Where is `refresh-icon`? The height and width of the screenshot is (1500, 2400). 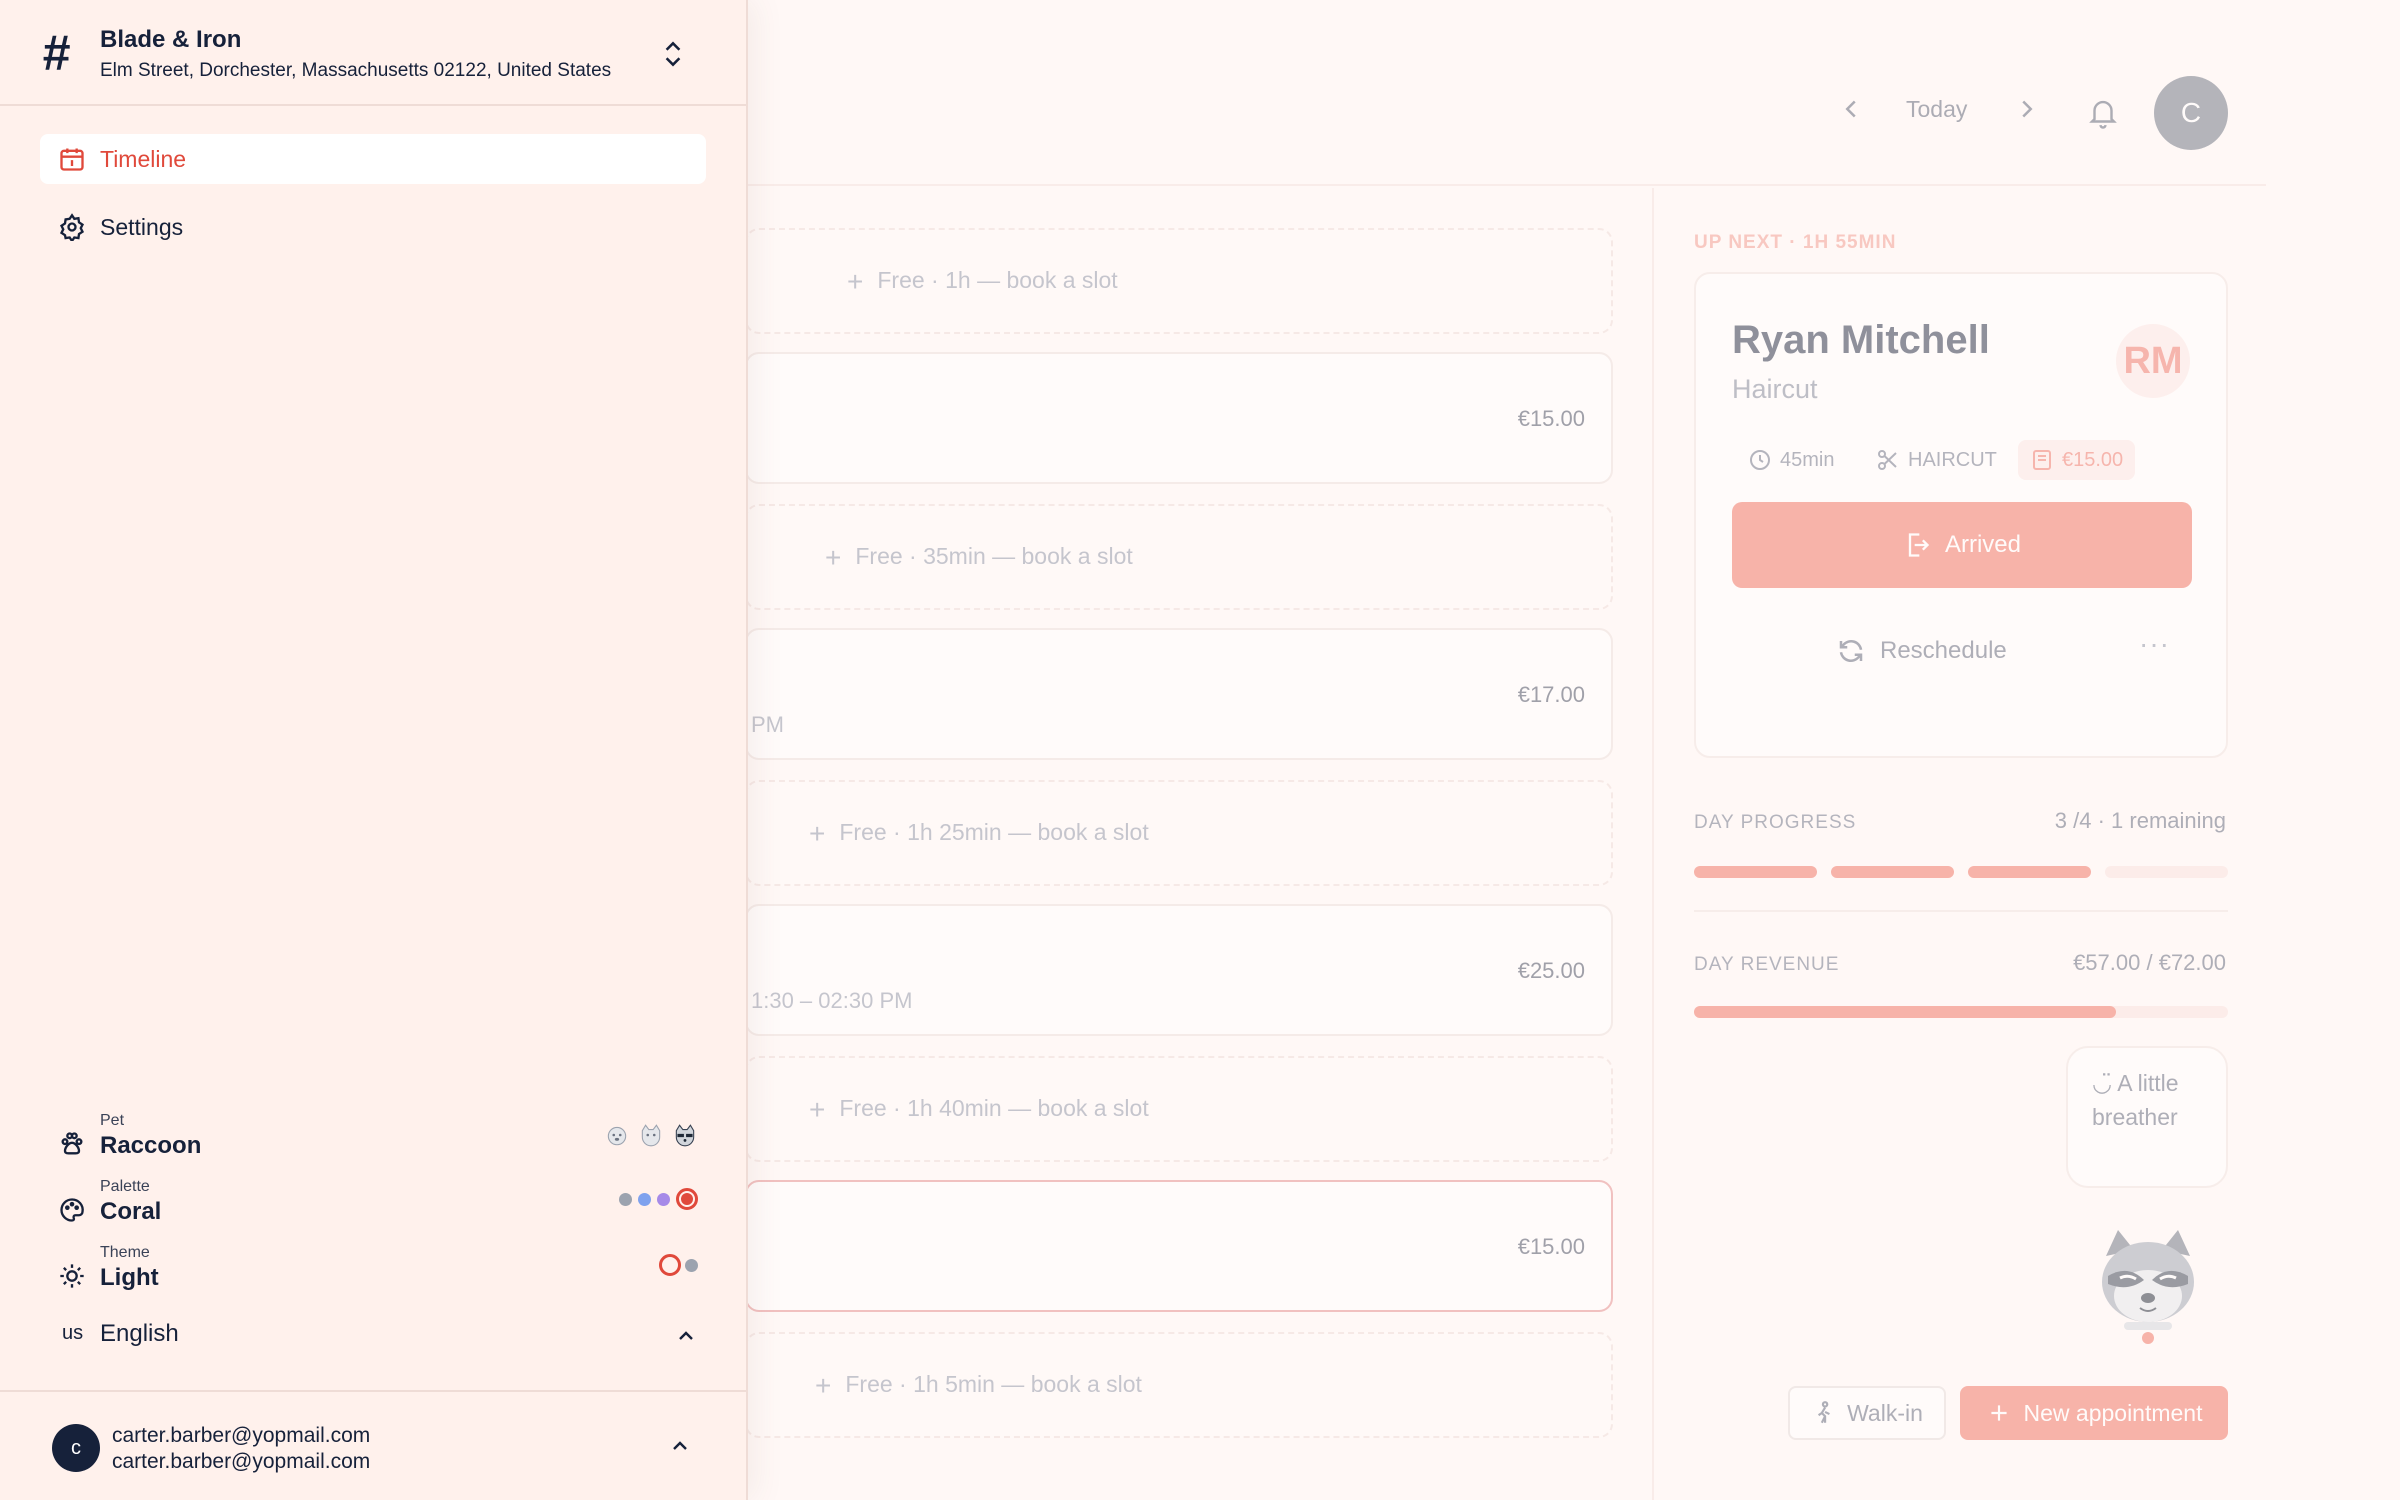
refresh-icon is located at coordinates (1851, 651).